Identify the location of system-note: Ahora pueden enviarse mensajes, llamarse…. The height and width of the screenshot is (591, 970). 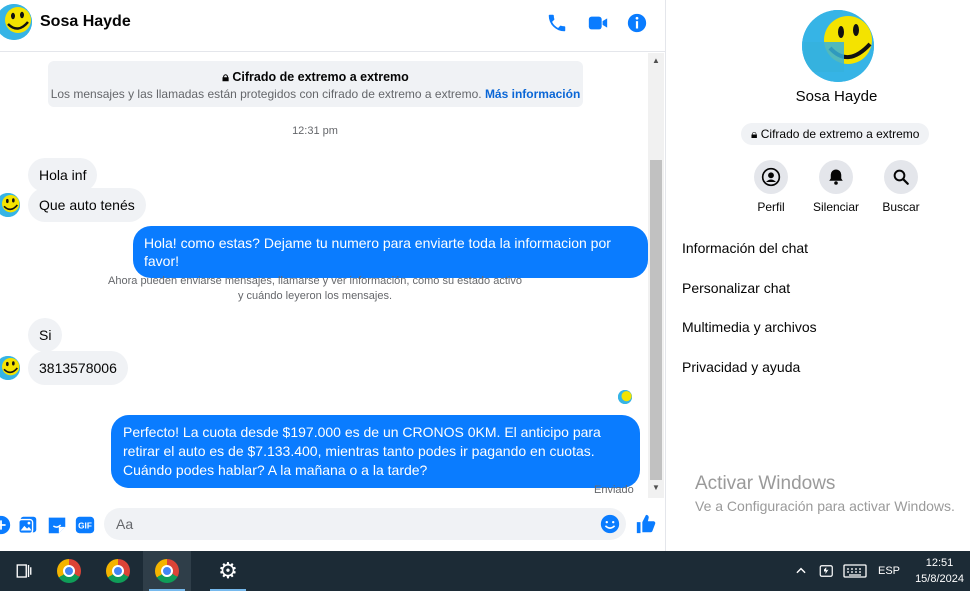
(315, 288).